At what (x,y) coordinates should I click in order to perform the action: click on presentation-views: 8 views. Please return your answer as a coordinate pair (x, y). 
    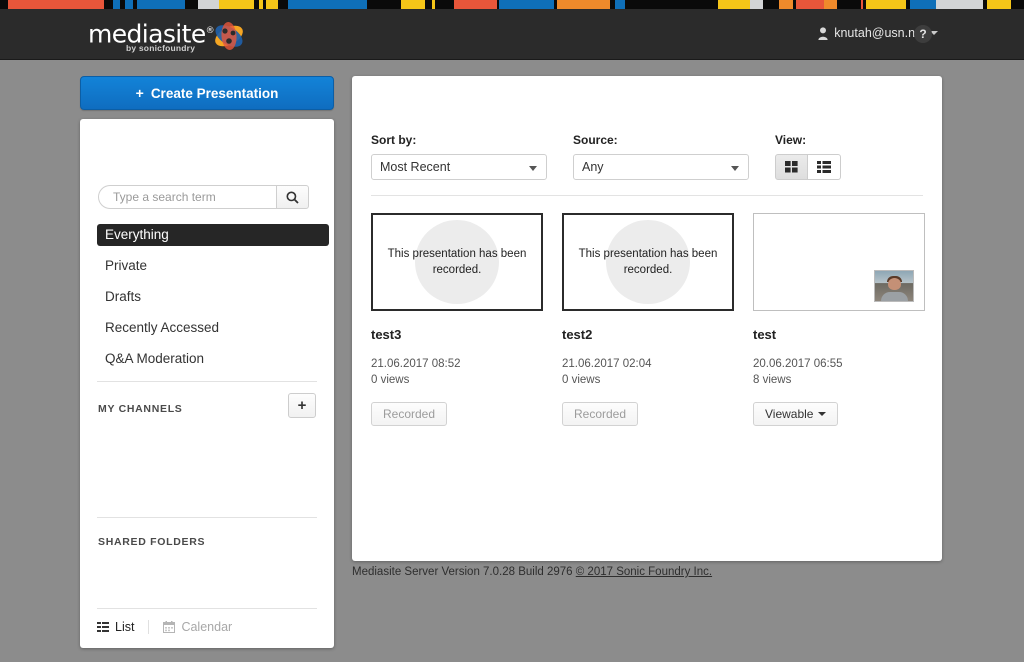
    Looking at the image, I should click on (772, 380).